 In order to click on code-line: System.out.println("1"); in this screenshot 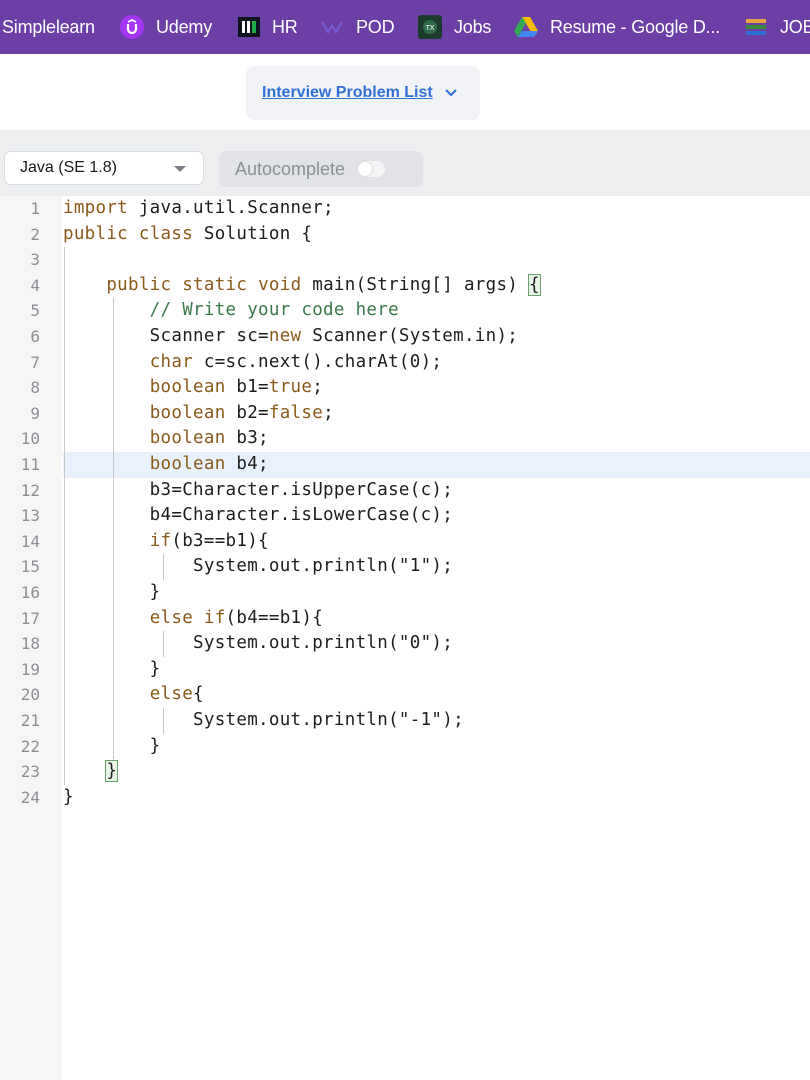, I will do `click(258, 567)`.